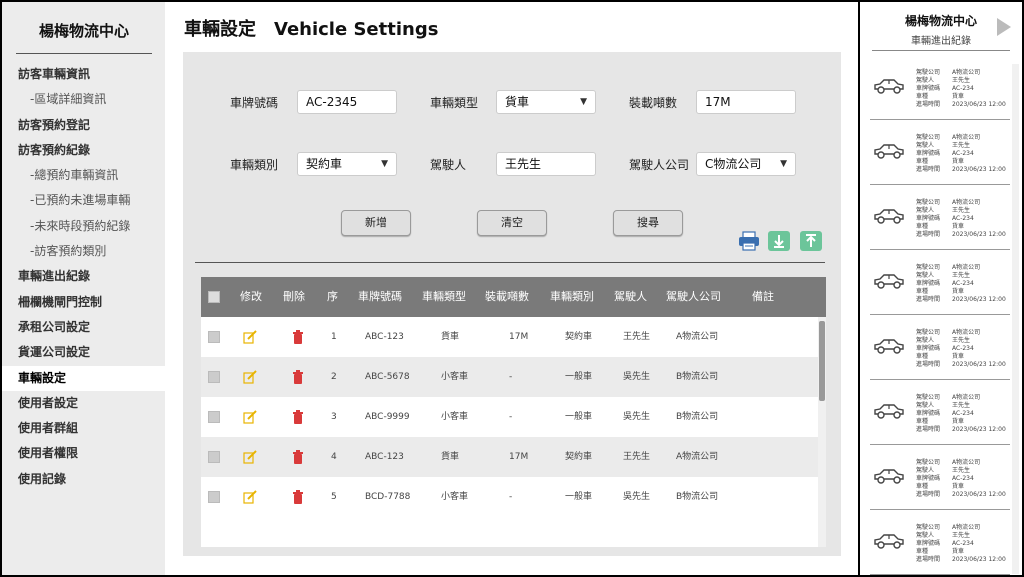 The width and height of the screenshot is (1024, 577). What do you see at coordinates (509, 417) in the screenshot?
I see `table-row: 3 ABC-9999 小客車 - 一般車 吳先生 B物流公司` at bounding box center [509, 417].